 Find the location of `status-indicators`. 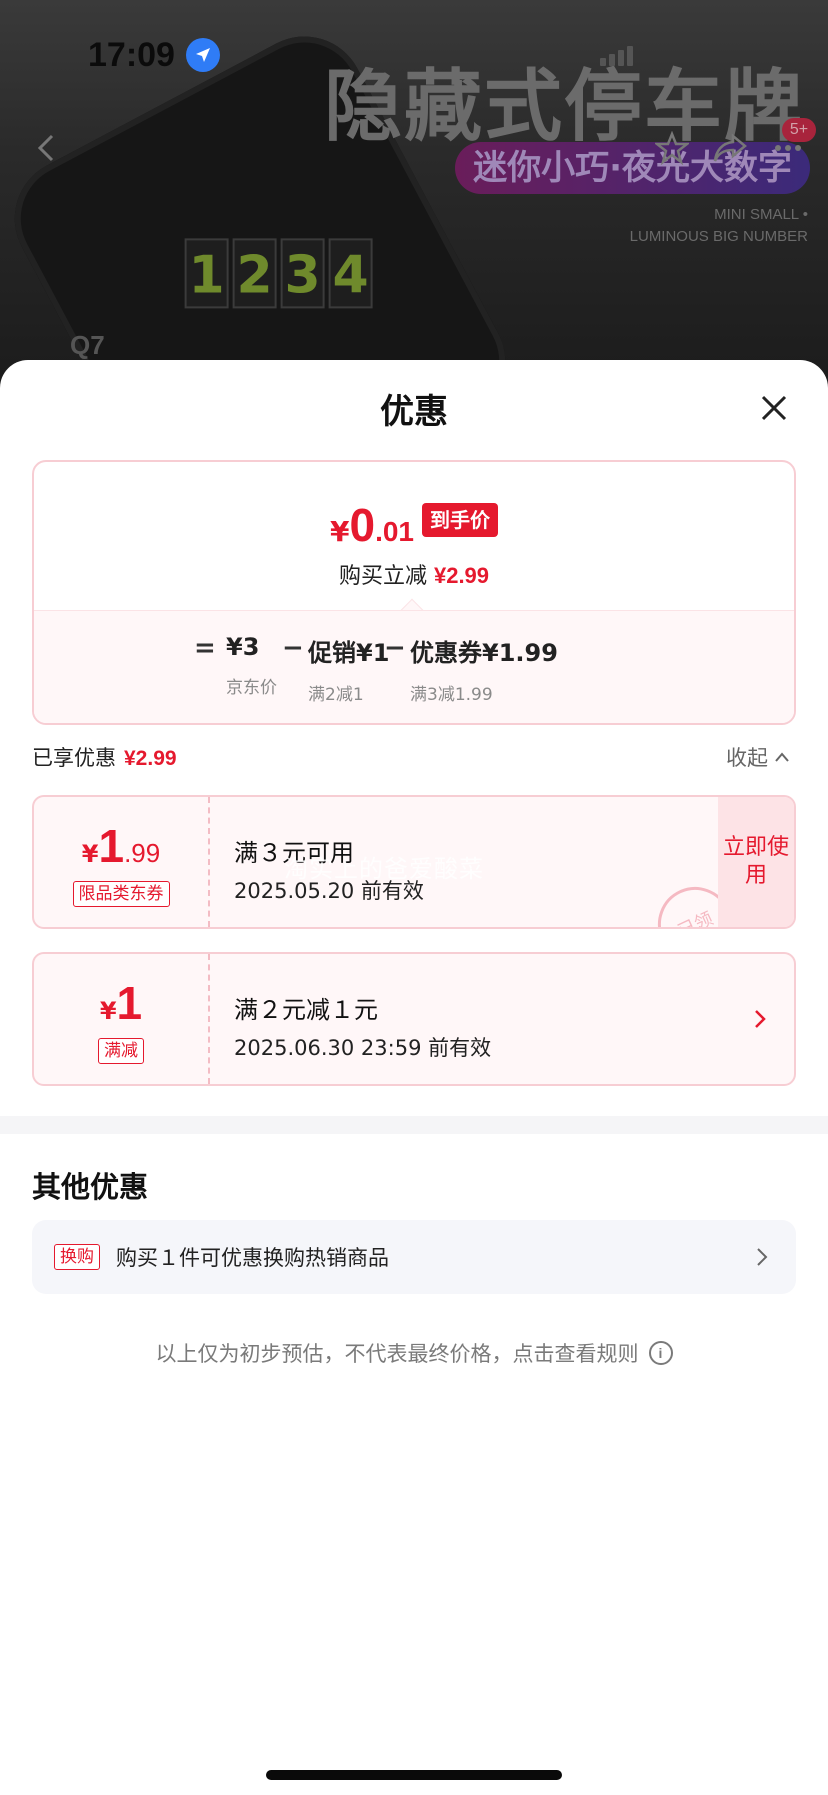

status-indicators is located at coordinates (665, 54).